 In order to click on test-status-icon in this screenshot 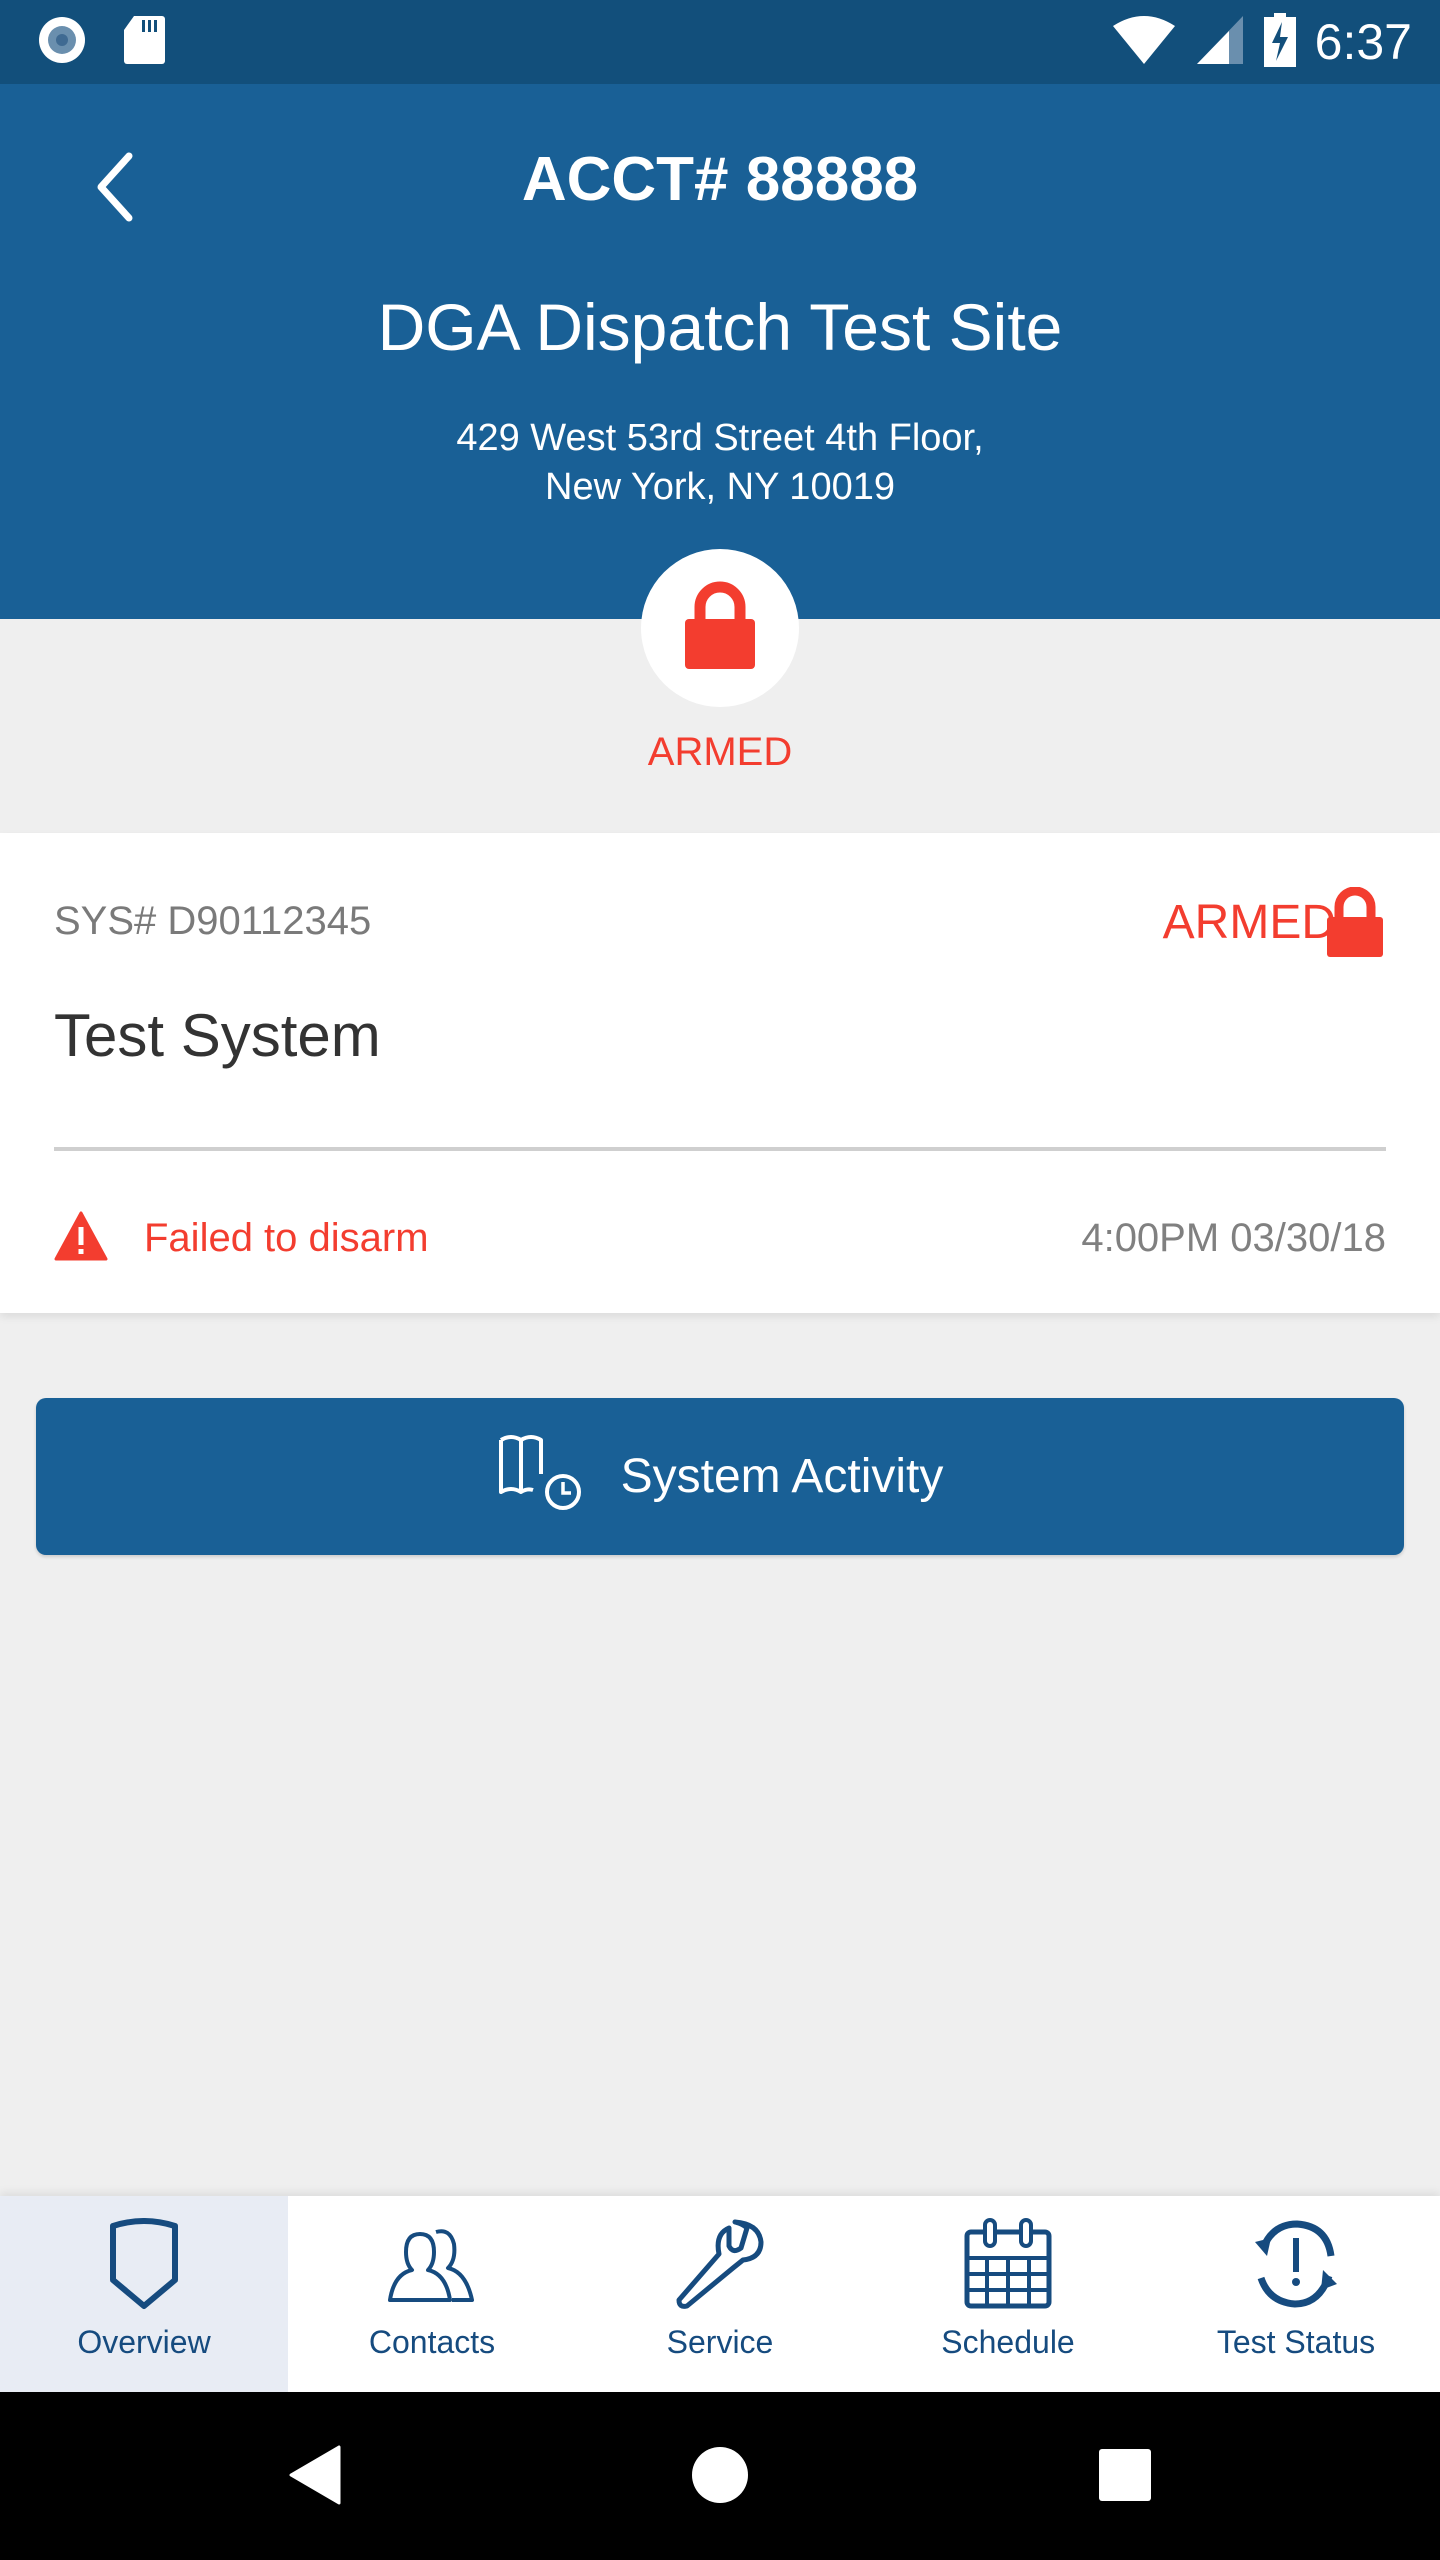, I will do `click(1296, 2264)`.